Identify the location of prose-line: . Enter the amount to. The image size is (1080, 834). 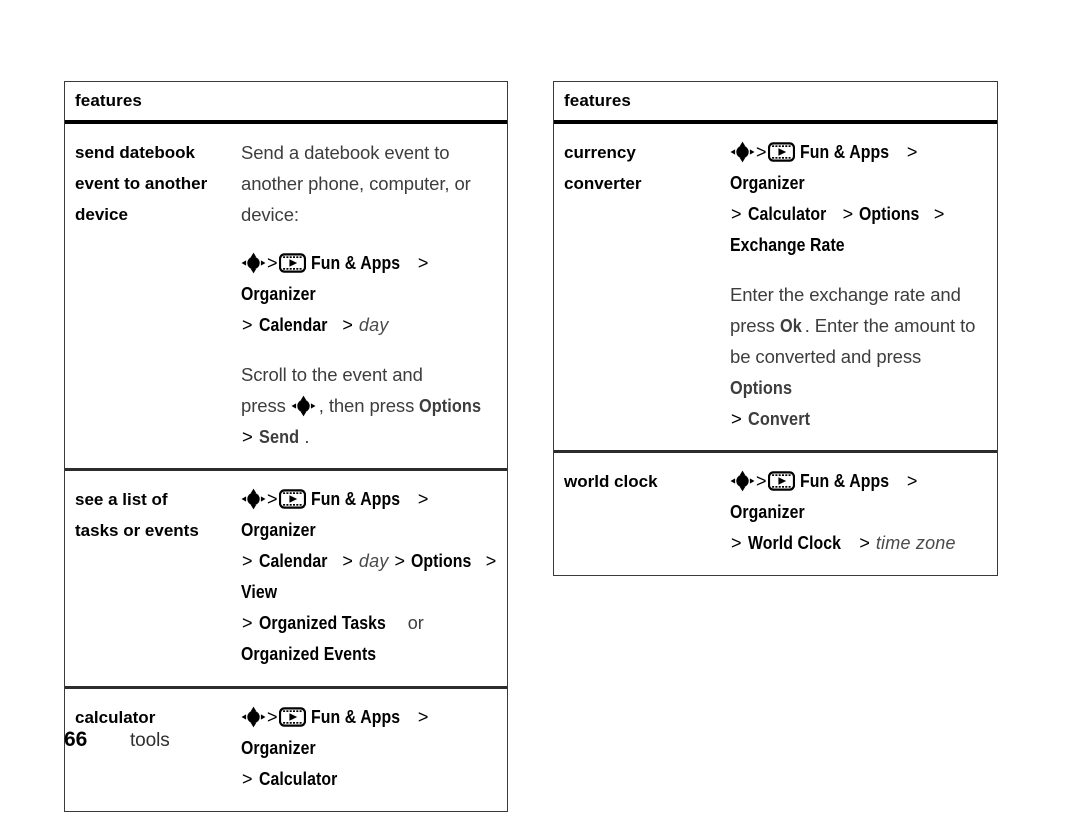
(890, 325).